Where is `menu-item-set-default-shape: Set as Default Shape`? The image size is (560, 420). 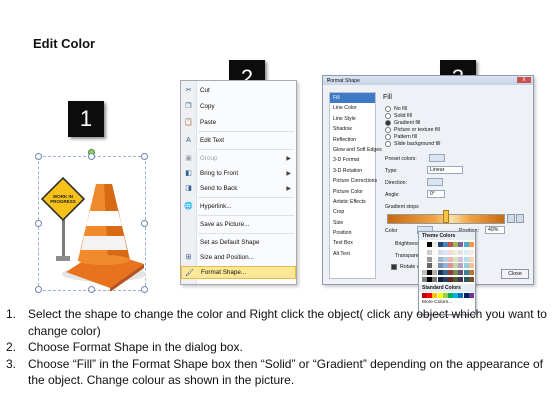 menu-item-set-default-shape: Set as Default Shape is located at coordinates (238, 242).